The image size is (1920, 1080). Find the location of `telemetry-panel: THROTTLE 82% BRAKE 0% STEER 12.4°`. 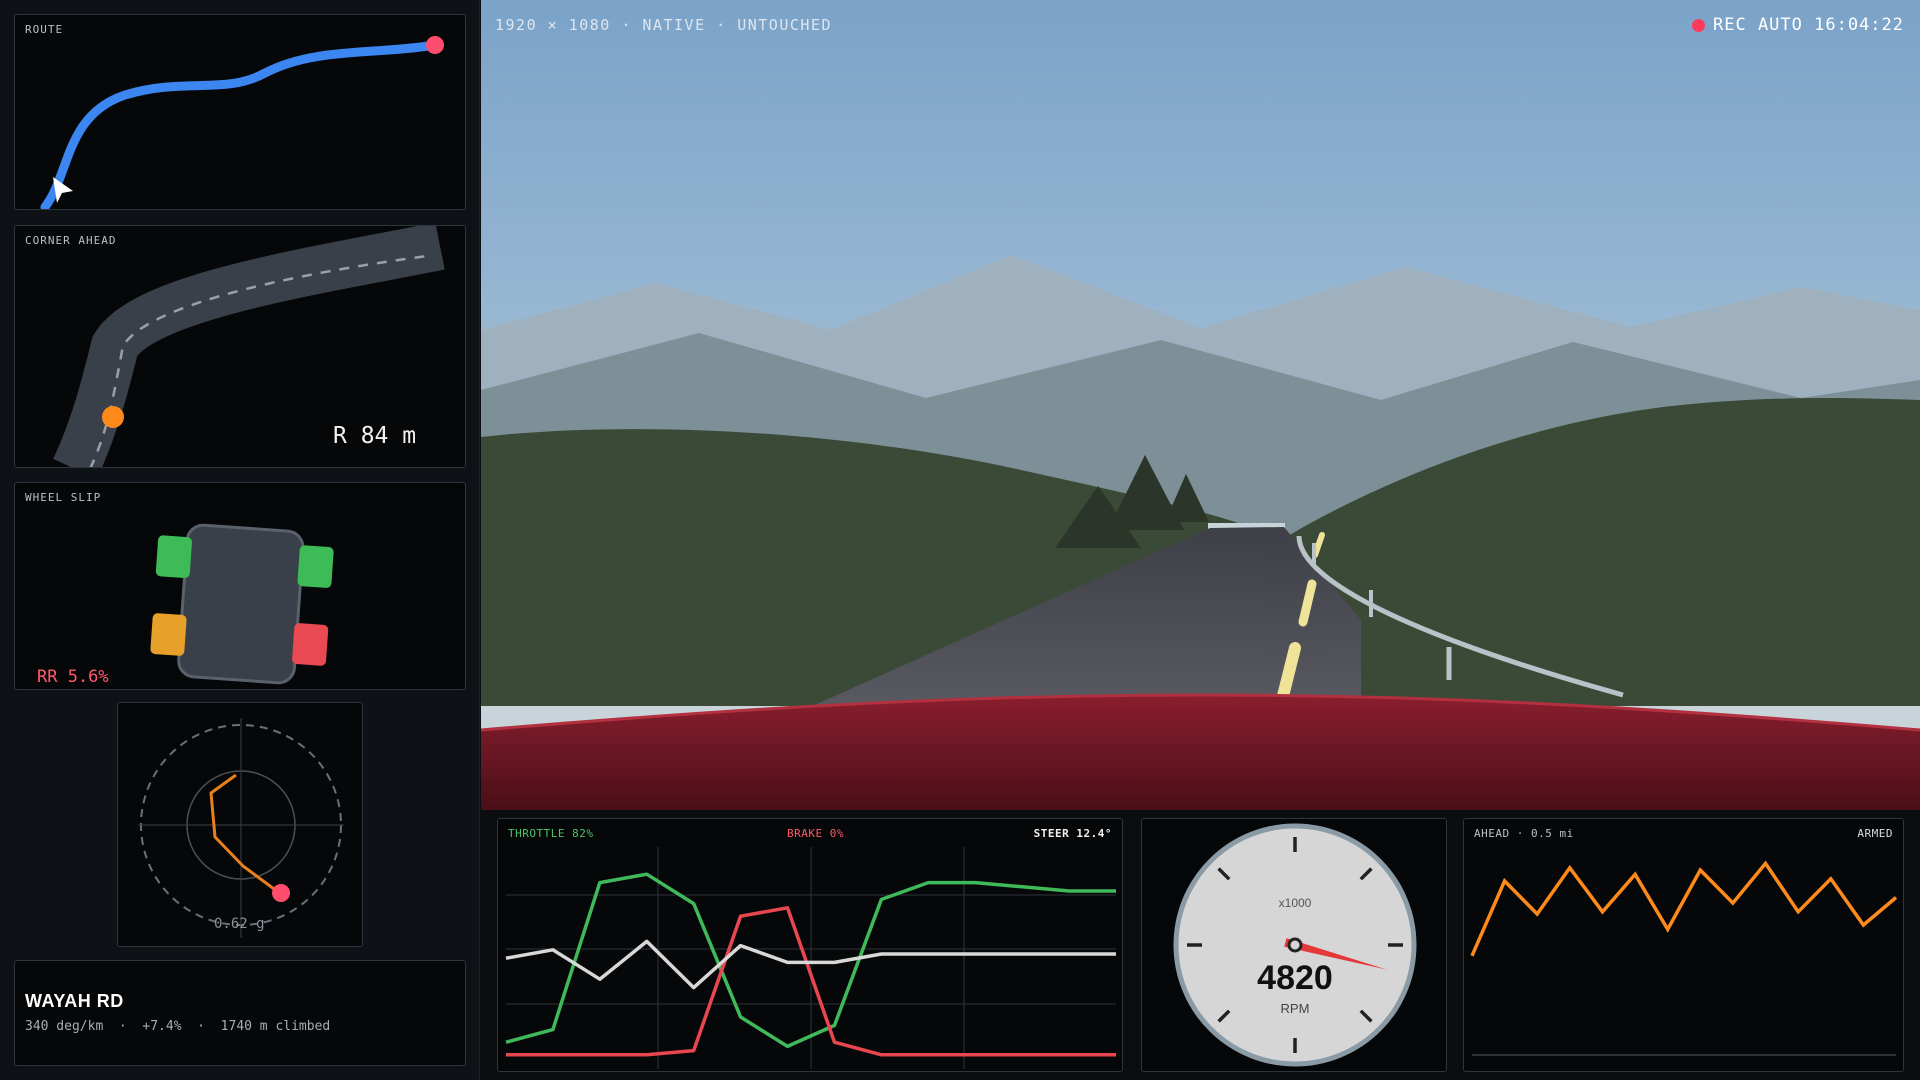

telemetry-panel: THROTTLE 82% BRAKE 0% STEER 12.4° is located at coordinates (810, 945).